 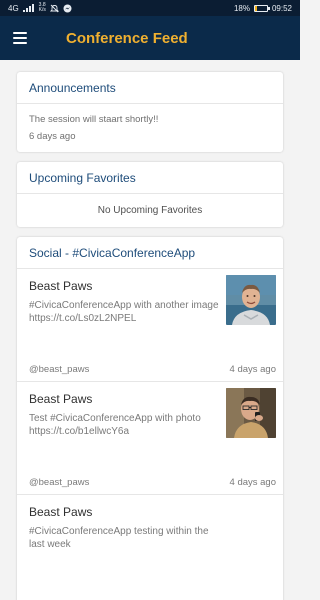 I want to click on status-left: 4G 3.8 K/s, so click(x=40, y=8).